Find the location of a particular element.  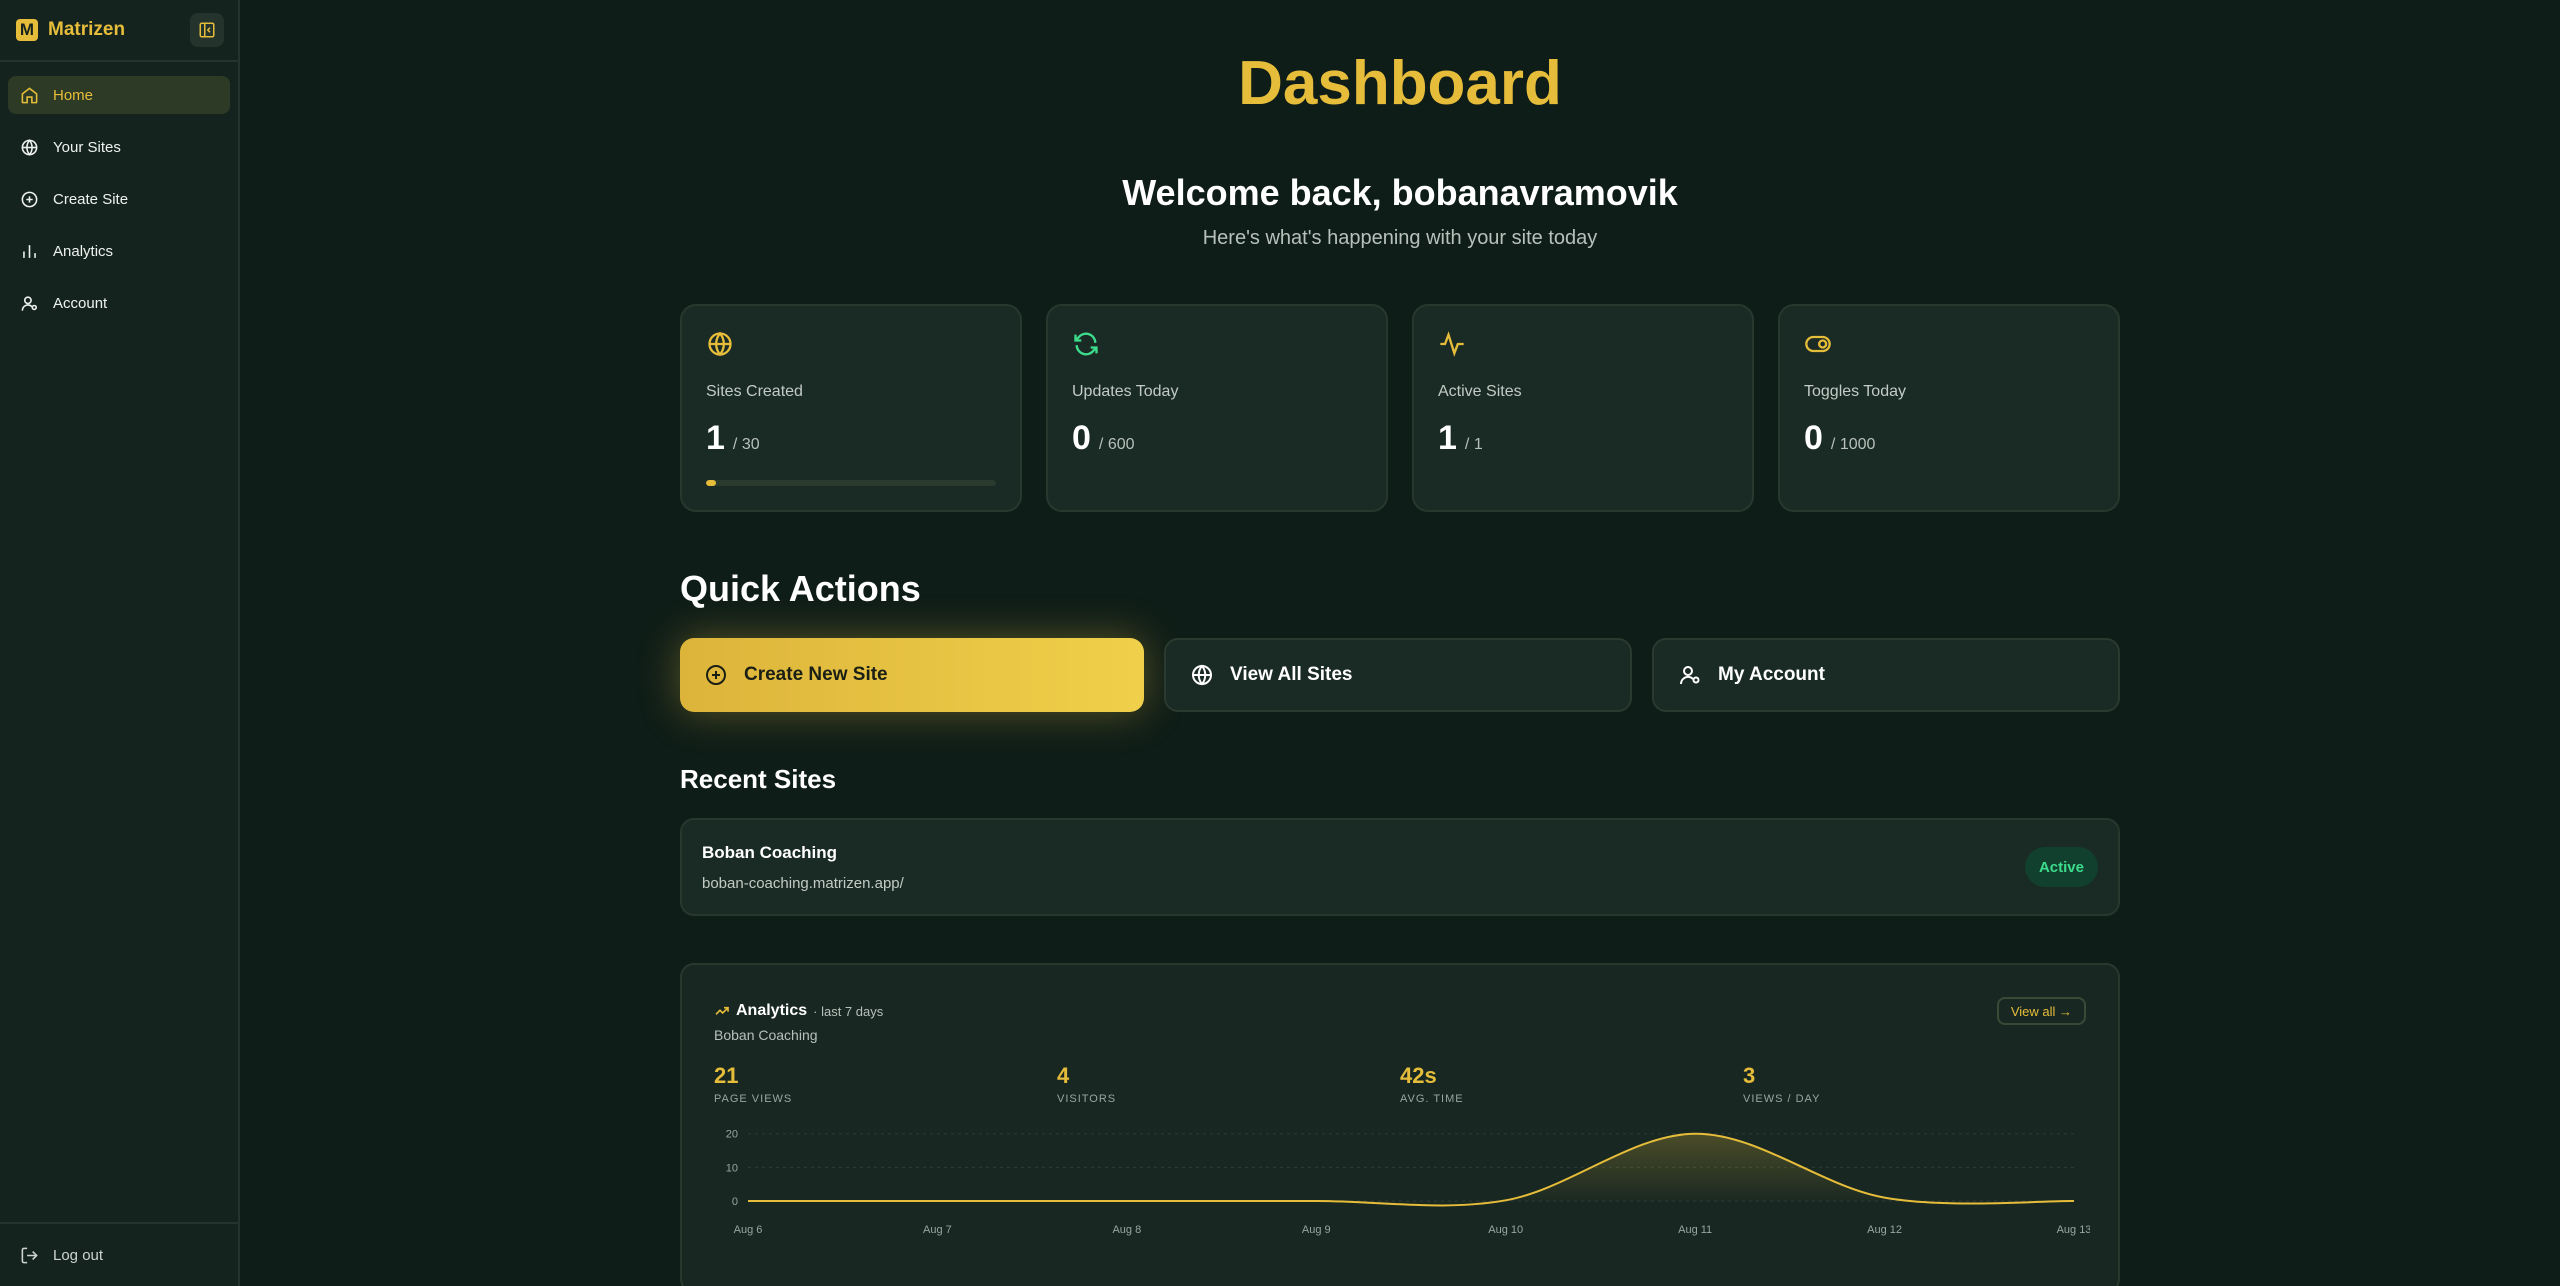

welcome-heading: Welcome back, bobanavramovik is located at coordinates (1400, 192).